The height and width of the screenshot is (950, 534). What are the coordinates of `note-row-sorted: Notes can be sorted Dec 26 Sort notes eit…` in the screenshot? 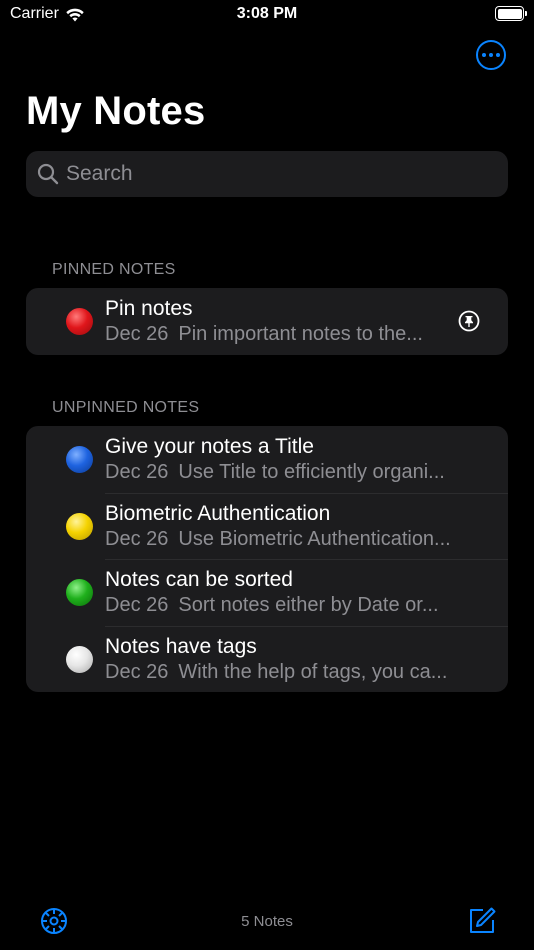 It's located at (267, 592).